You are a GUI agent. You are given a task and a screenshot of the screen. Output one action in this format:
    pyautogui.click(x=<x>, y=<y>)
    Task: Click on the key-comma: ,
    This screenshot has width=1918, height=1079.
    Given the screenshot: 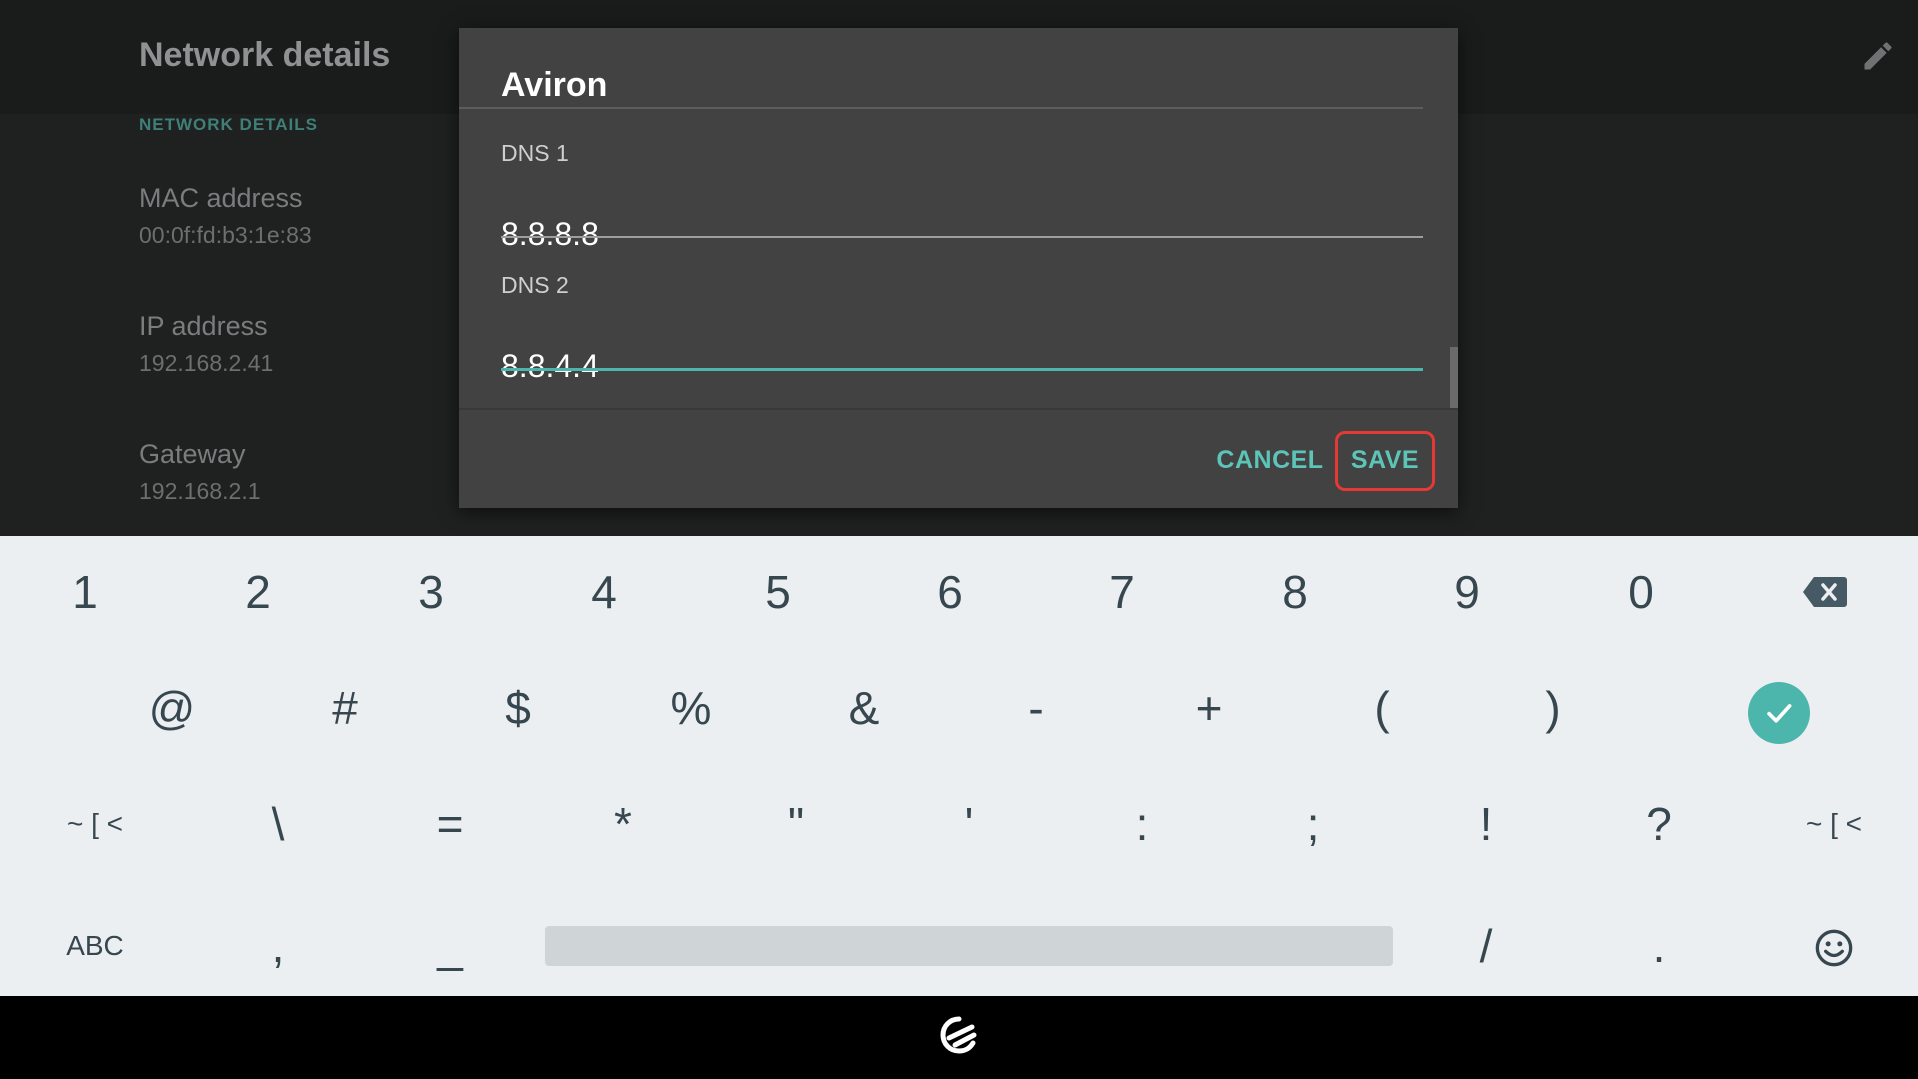 What is the action you would take?
    pyautogui.click(x=278, y=946)
    